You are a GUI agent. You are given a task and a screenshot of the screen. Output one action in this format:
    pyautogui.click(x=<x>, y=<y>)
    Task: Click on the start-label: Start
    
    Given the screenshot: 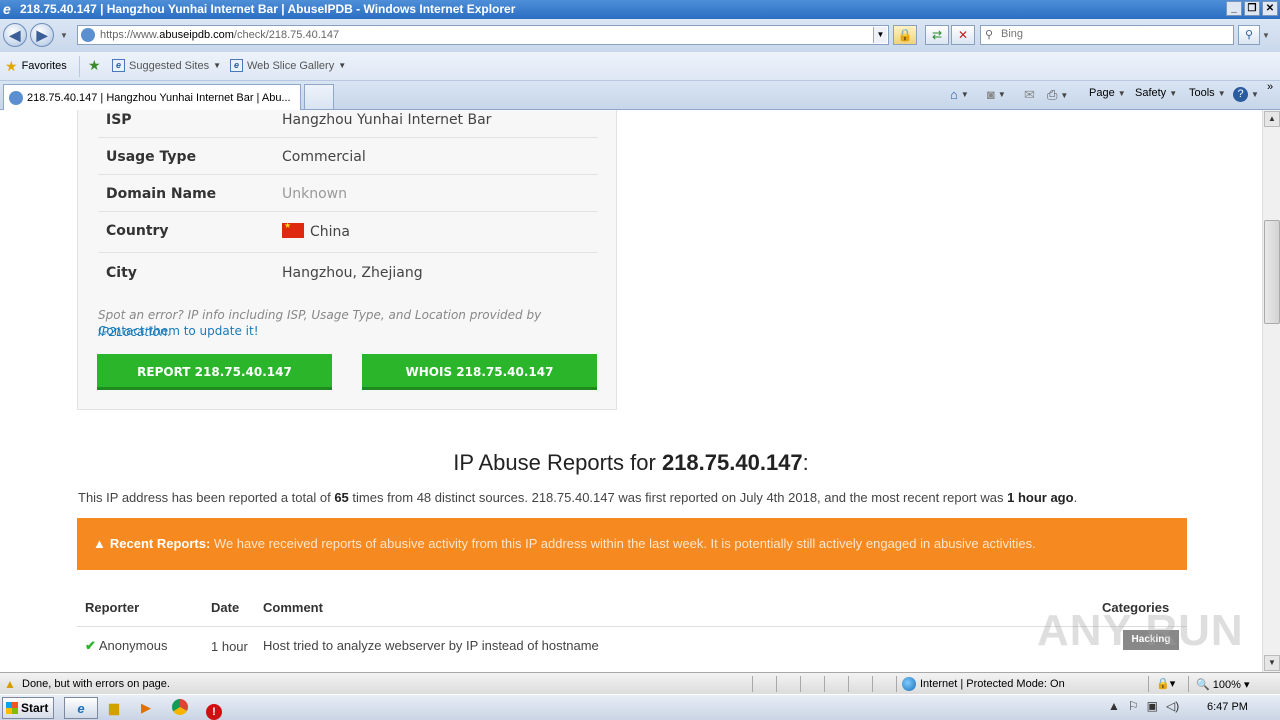 What is the action you would take?
    pyautogui.click(x=35, y=708)
    